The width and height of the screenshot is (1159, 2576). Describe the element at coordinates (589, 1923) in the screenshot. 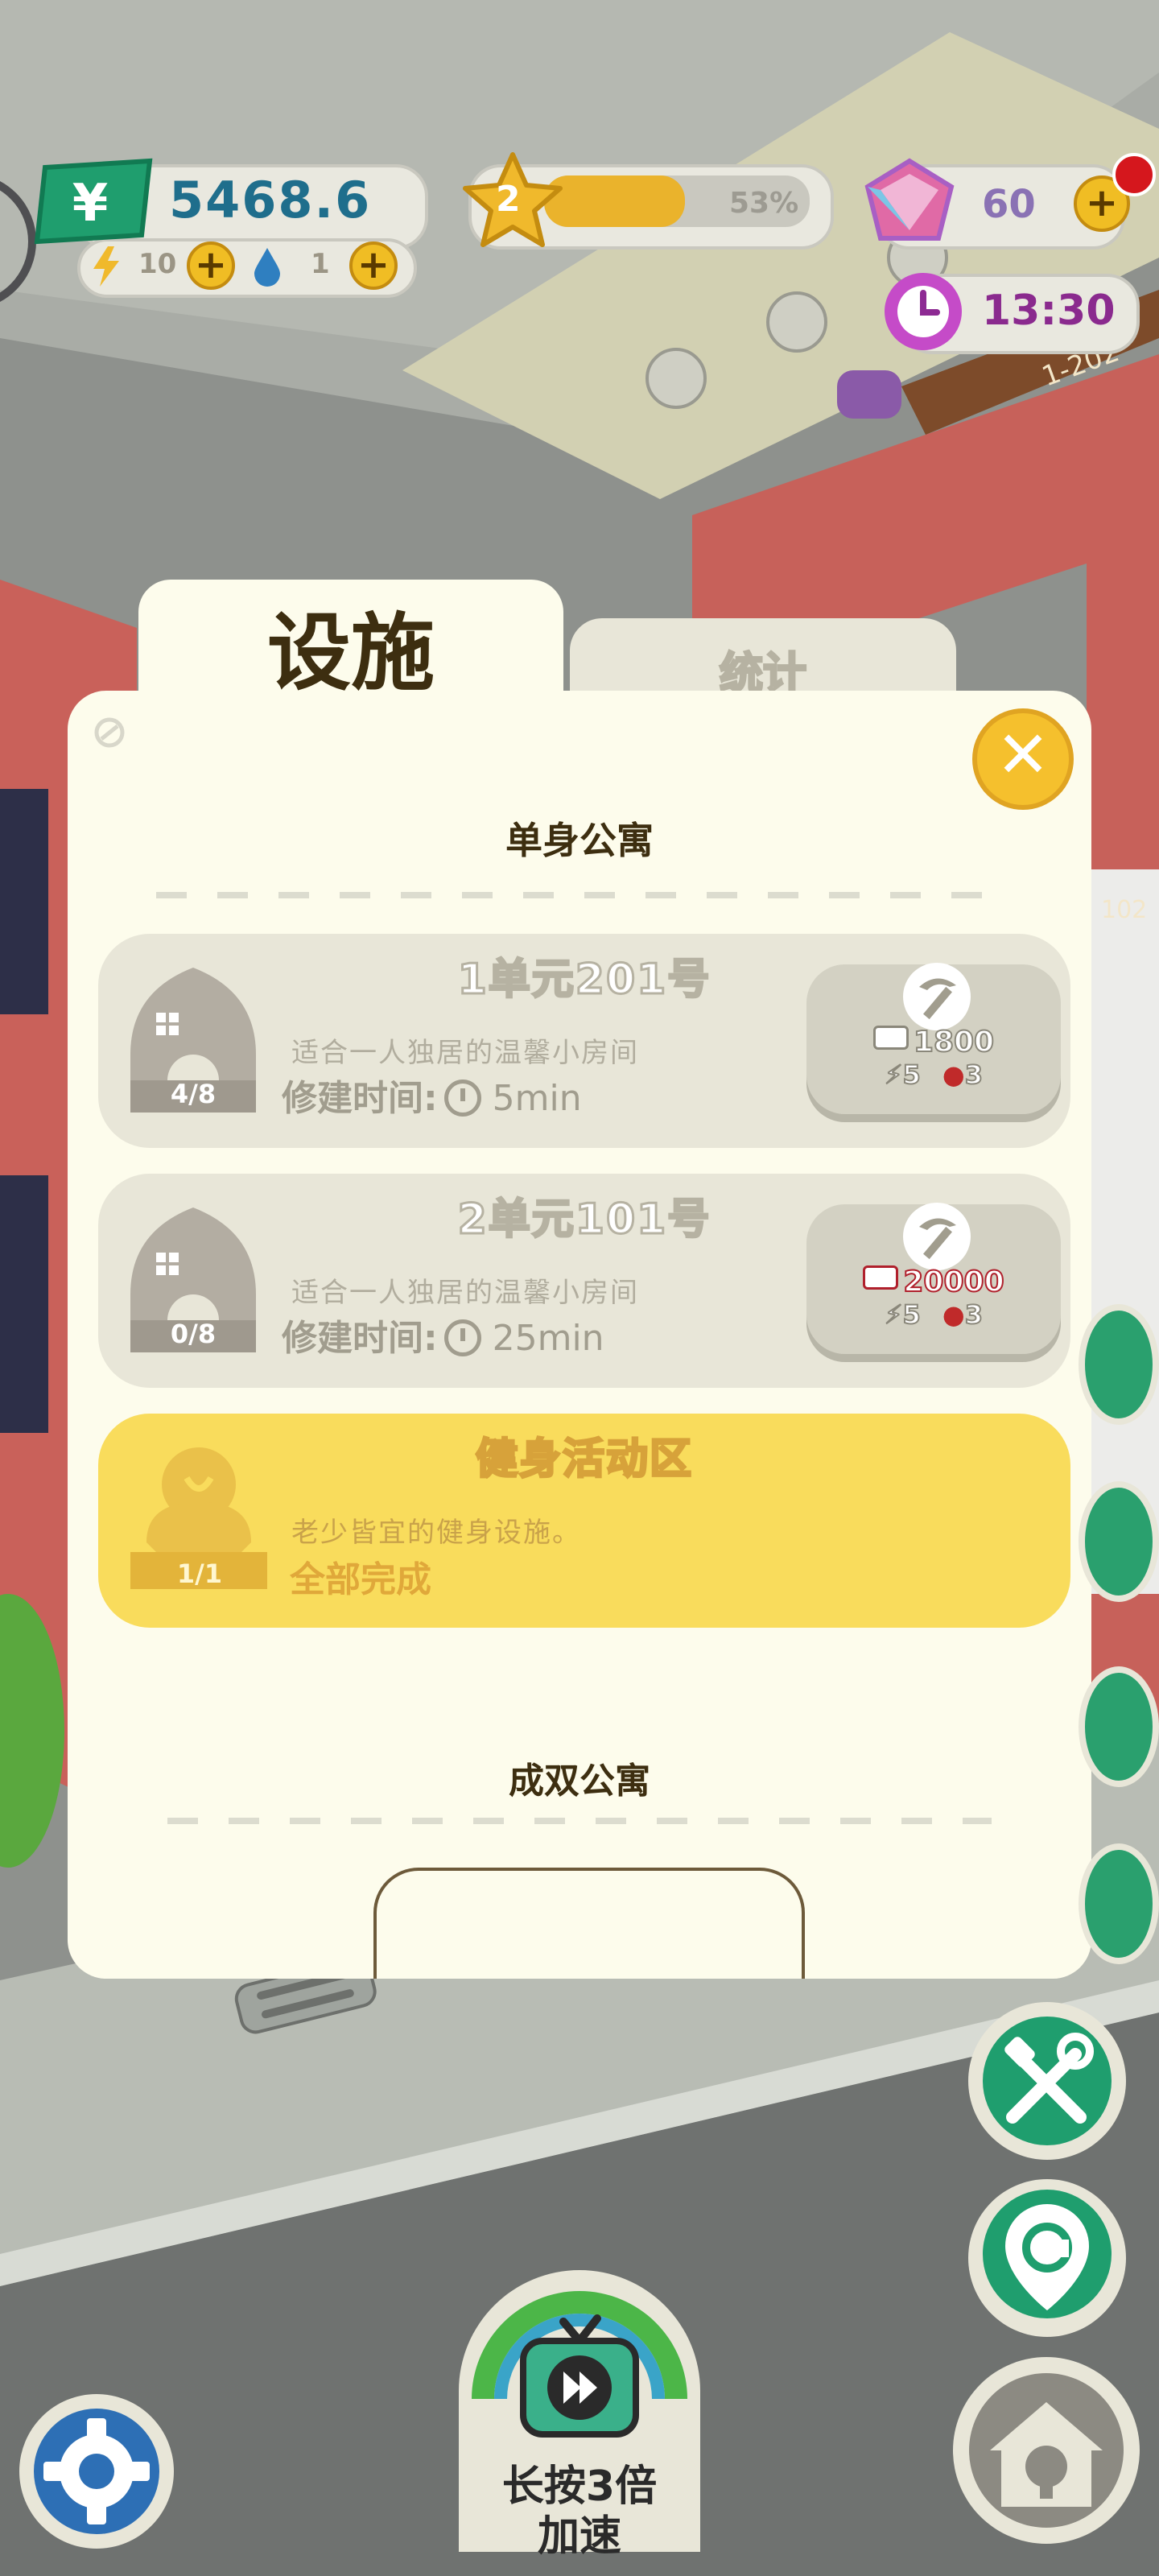

I see `next-card-outline` at that location.